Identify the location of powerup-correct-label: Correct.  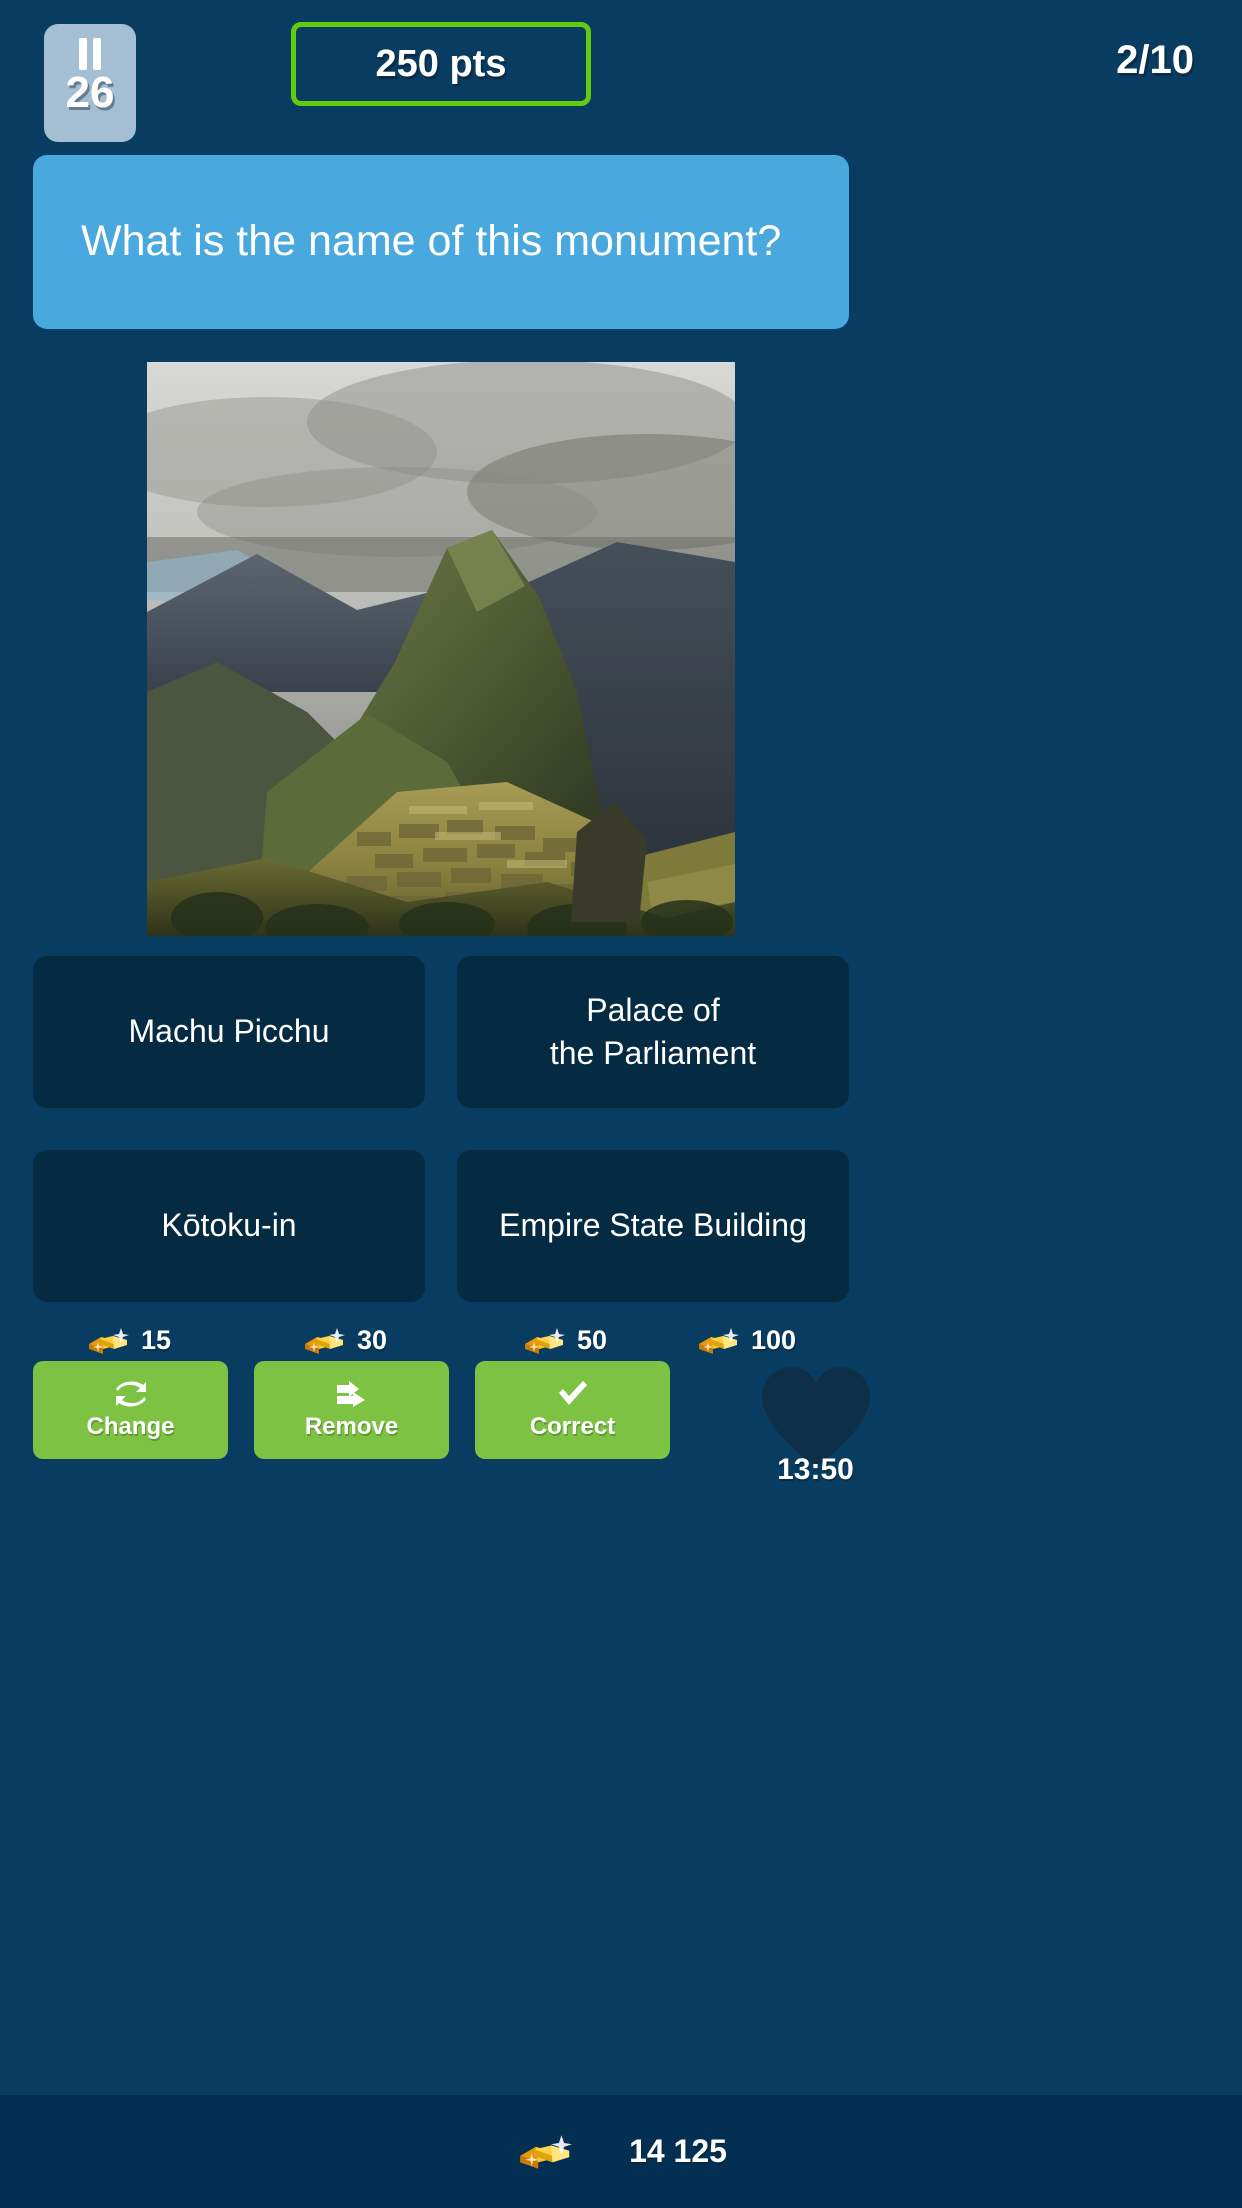
(572, 1426).